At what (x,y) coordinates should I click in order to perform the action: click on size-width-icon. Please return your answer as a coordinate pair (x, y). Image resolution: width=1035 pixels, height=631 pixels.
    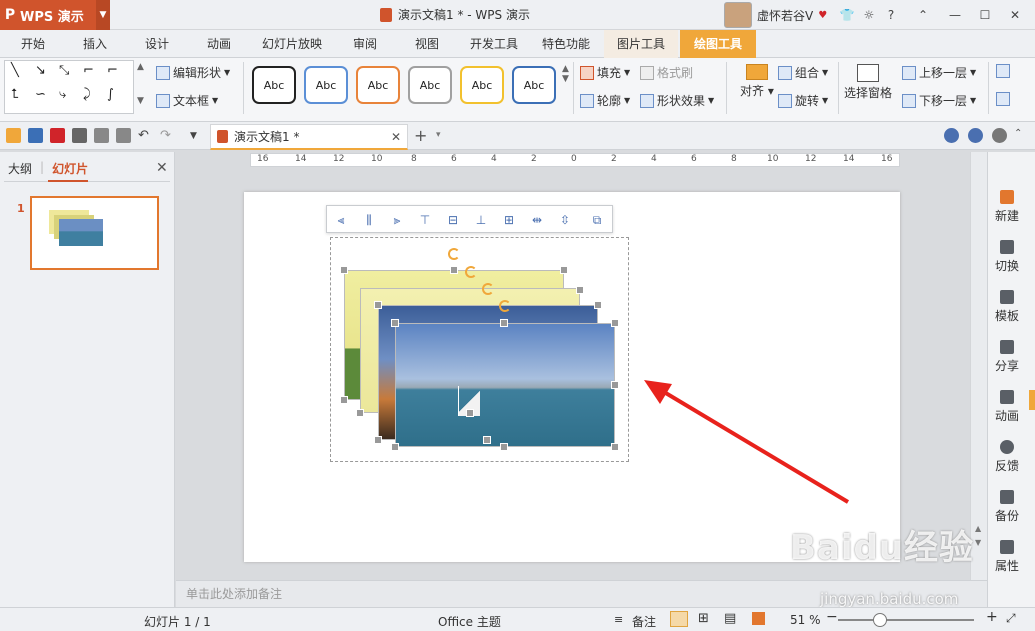
    Looking at the image, I should click on (1003, 99).